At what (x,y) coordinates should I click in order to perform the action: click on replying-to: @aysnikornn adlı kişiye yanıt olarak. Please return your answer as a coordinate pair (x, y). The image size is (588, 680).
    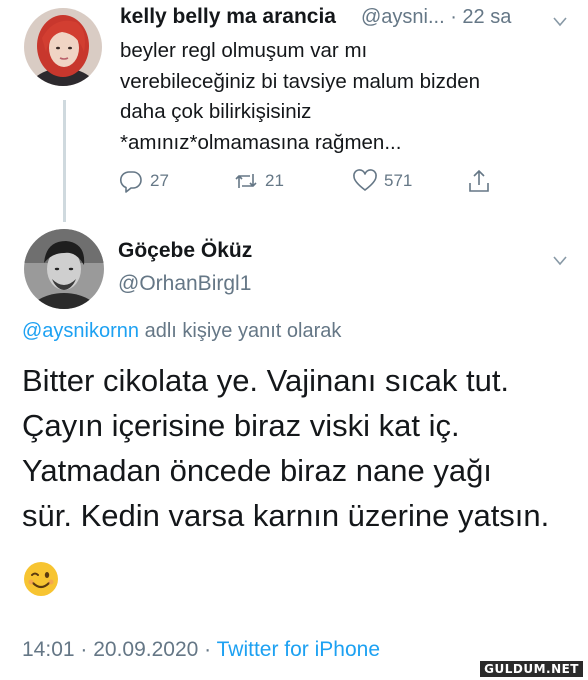
    Looking at the image, I should click on (181, 331).